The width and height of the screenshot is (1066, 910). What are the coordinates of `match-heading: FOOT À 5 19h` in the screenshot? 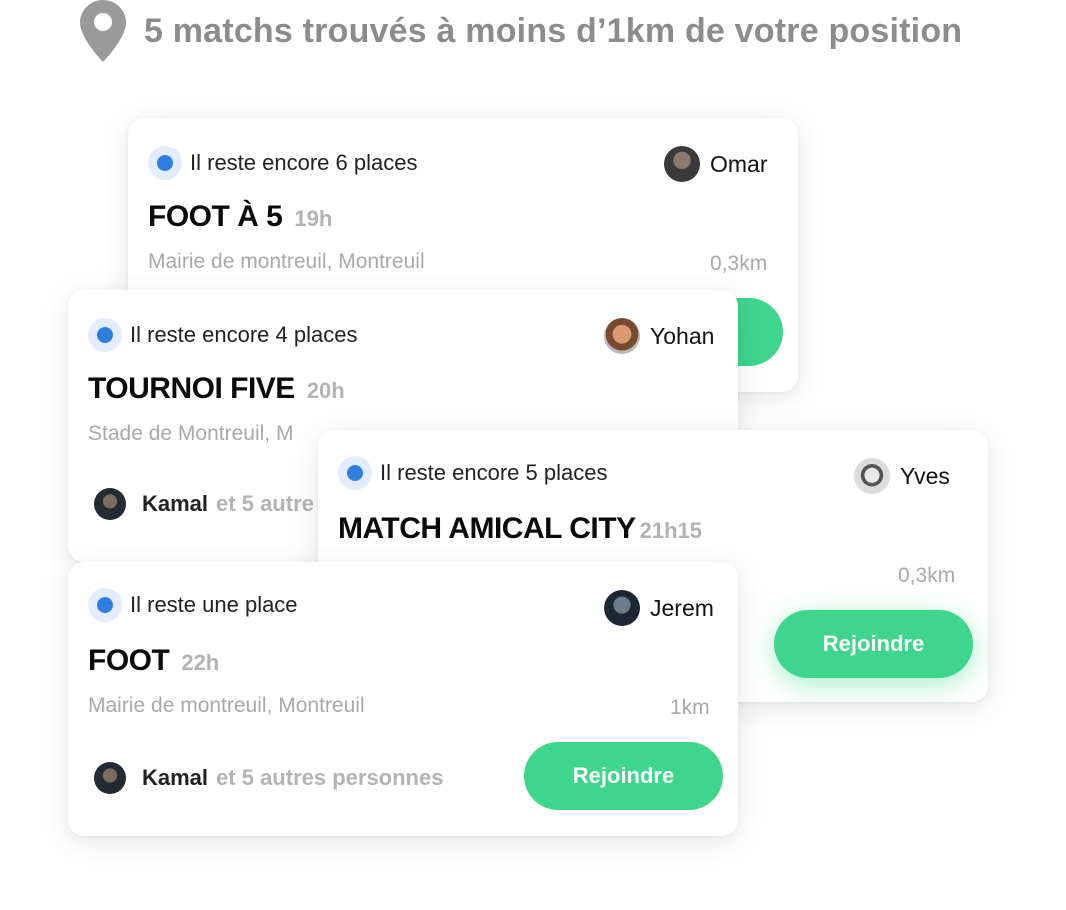 It's located at (240, 217).